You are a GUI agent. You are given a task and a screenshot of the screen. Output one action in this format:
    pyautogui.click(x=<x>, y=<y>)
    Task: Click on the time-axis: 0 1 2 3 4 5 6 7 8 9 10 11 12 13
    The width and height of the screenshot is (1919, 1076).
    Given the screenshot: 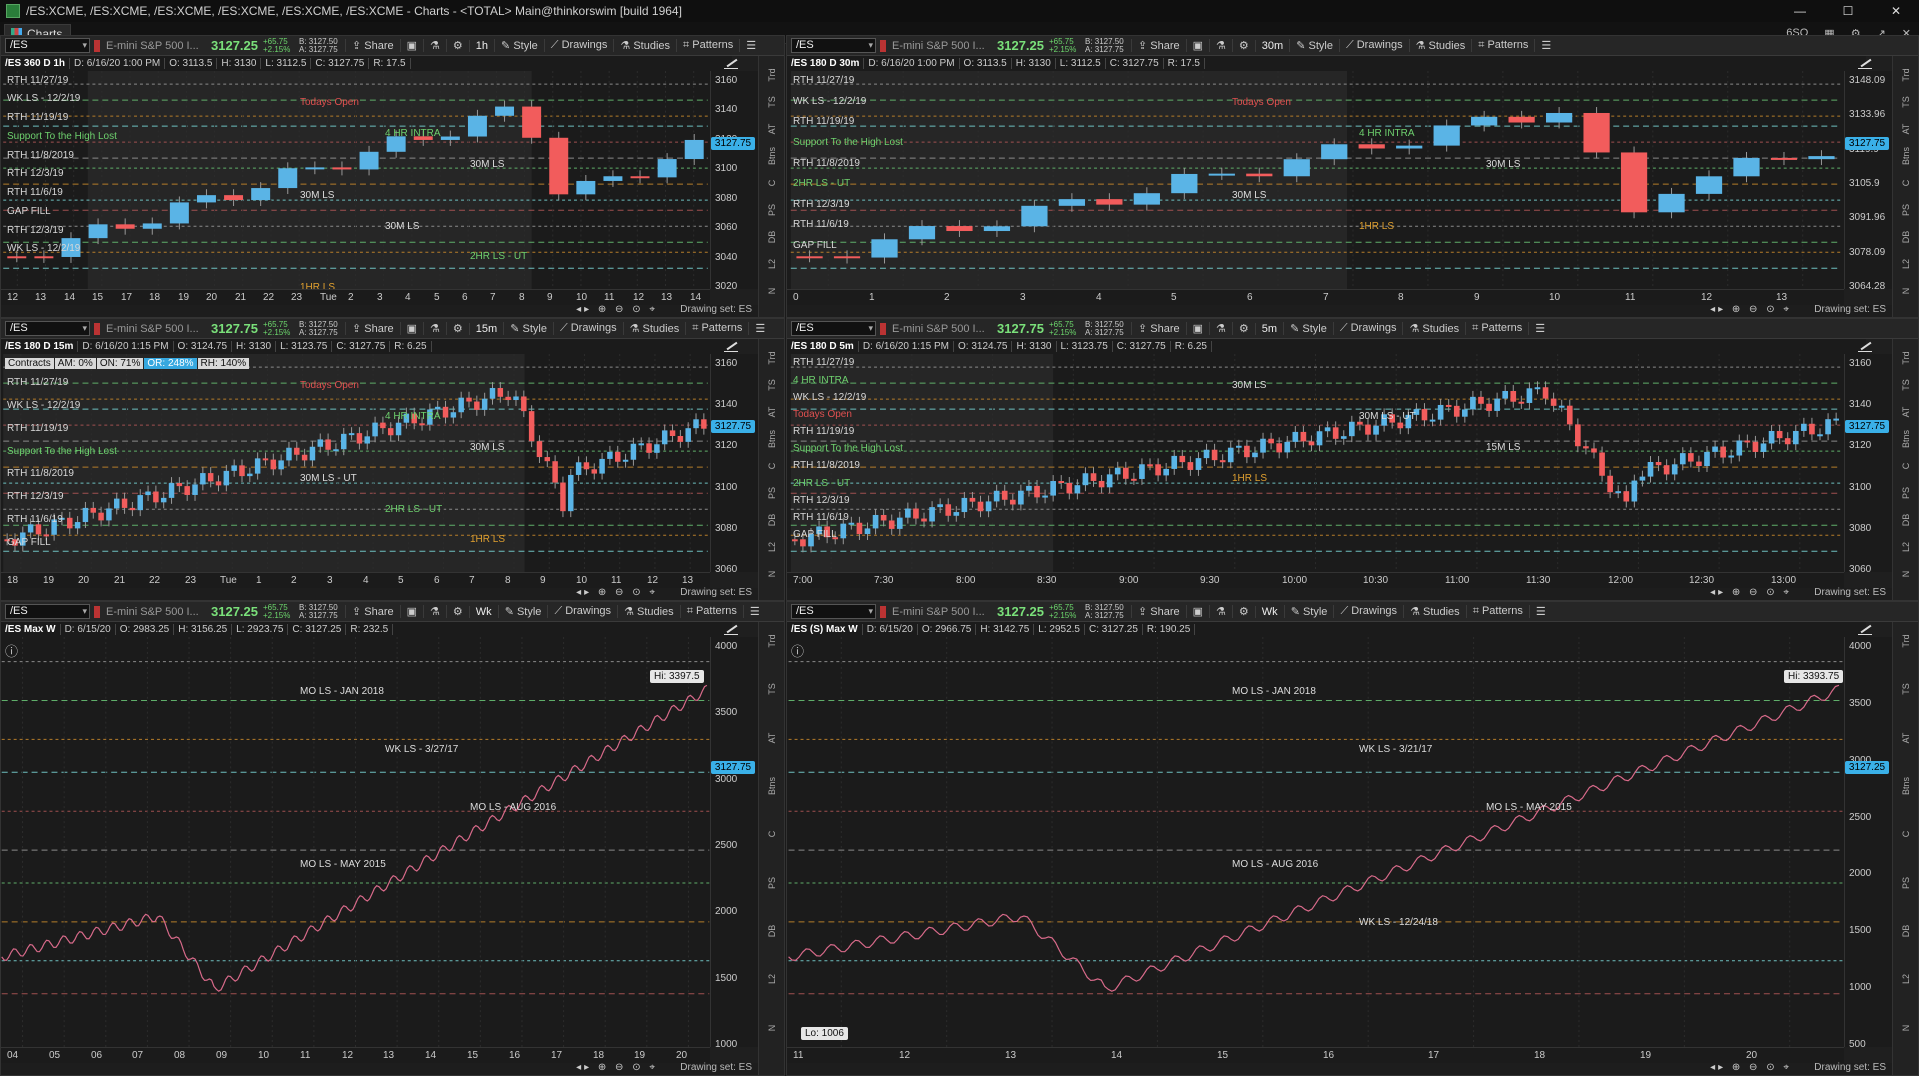 What is the action you would take?
    pyautogui.click(x=1315, y=297)
    